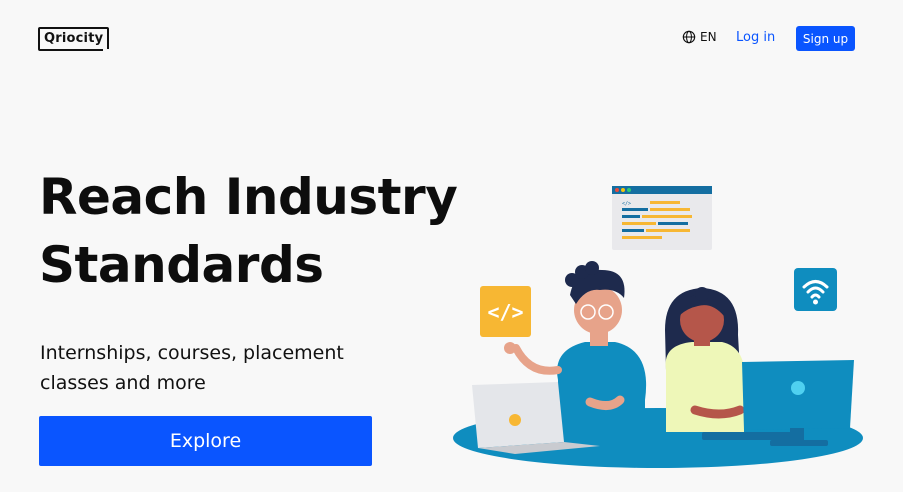 This screenshot has height=492, width=903. Describe the element at coordinates (705, 359) in the screenshot. I see `girl-figure` at that location.